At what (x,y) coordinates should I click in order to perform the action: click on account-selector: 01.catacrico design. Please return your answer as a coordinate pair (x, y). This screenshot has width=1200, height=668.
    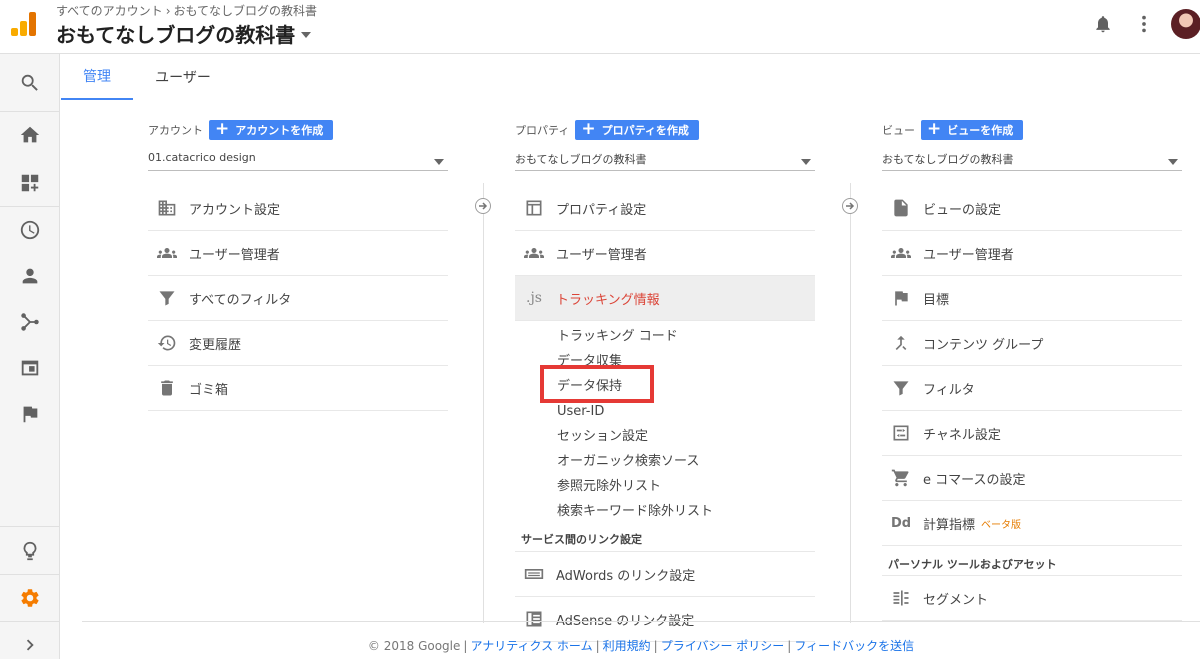
    Looking at the image, I should click on (298, 160).